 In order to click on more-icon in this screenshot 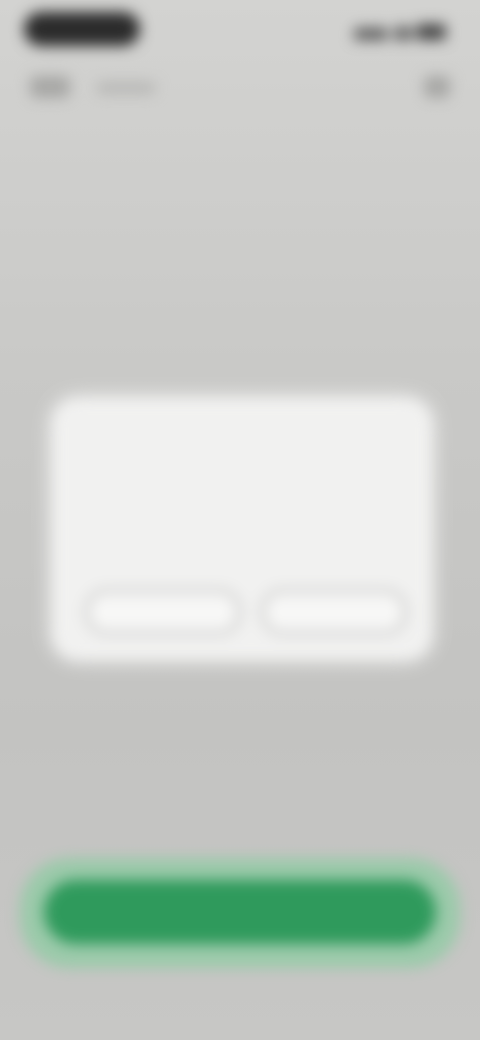, I will do `click(437, 87)`.